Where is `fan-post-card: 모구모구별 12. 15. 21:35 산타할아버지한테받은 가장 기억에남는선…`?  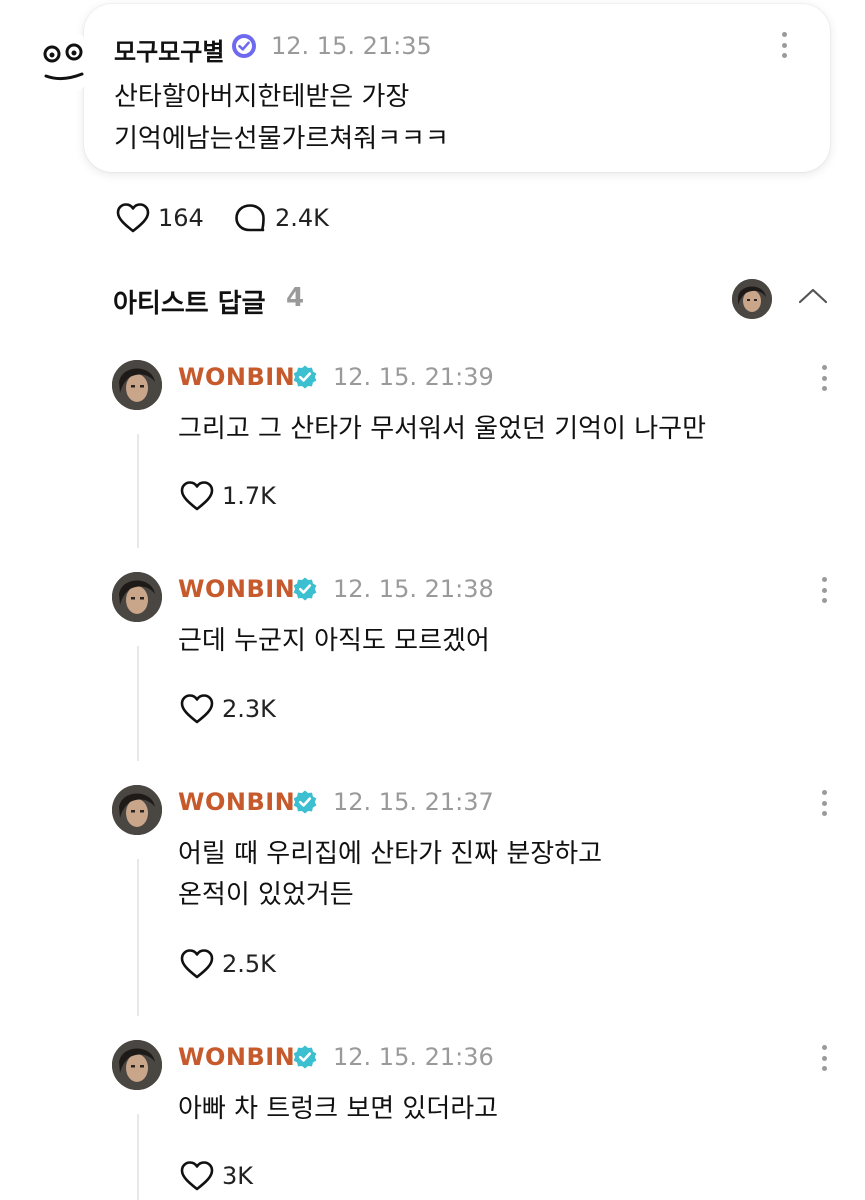 fan-post-card: 모구모구별 12. 15. 21:35 산타할아버지한테받은 가장 기억에남는선… is located at coordinates (431, 88).